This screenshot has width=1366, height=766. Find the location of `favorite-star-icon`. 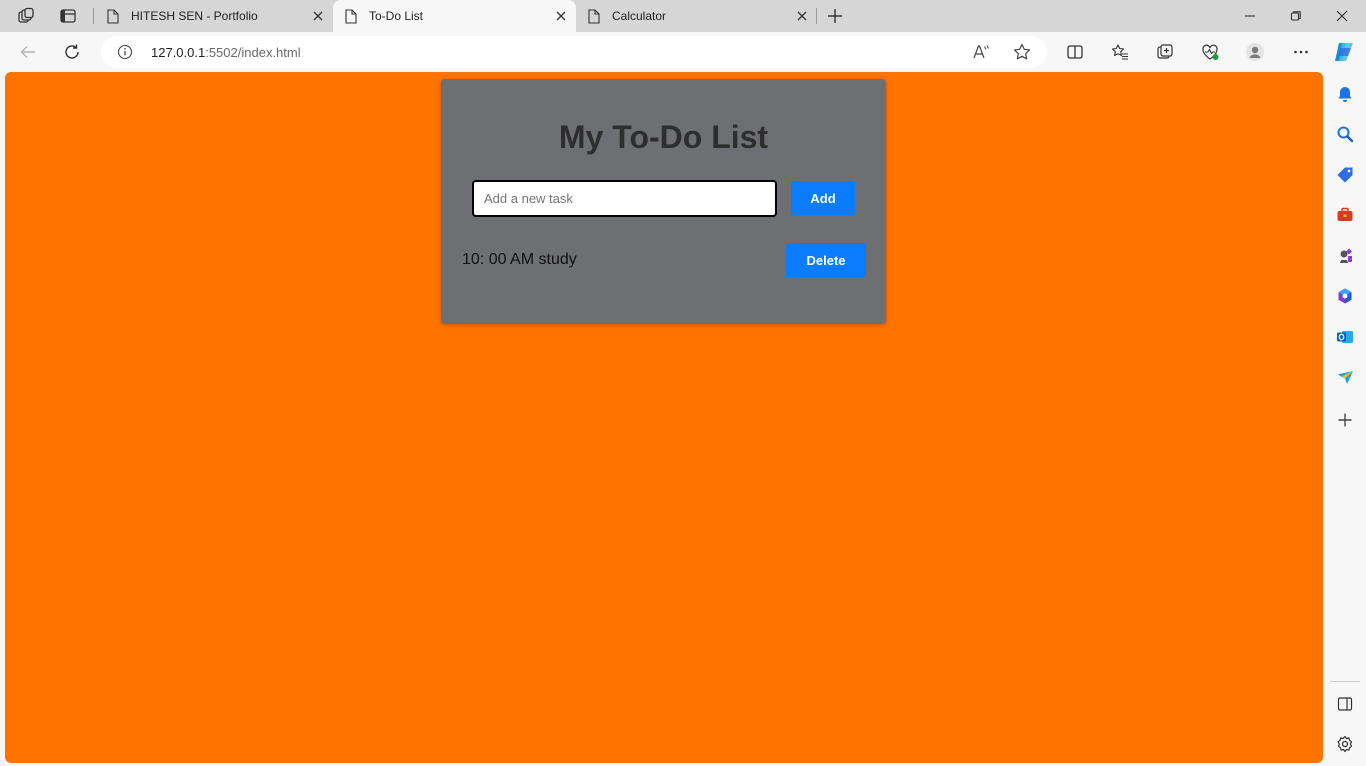

favorite-star-icon is located at coordinates (1022, 52).